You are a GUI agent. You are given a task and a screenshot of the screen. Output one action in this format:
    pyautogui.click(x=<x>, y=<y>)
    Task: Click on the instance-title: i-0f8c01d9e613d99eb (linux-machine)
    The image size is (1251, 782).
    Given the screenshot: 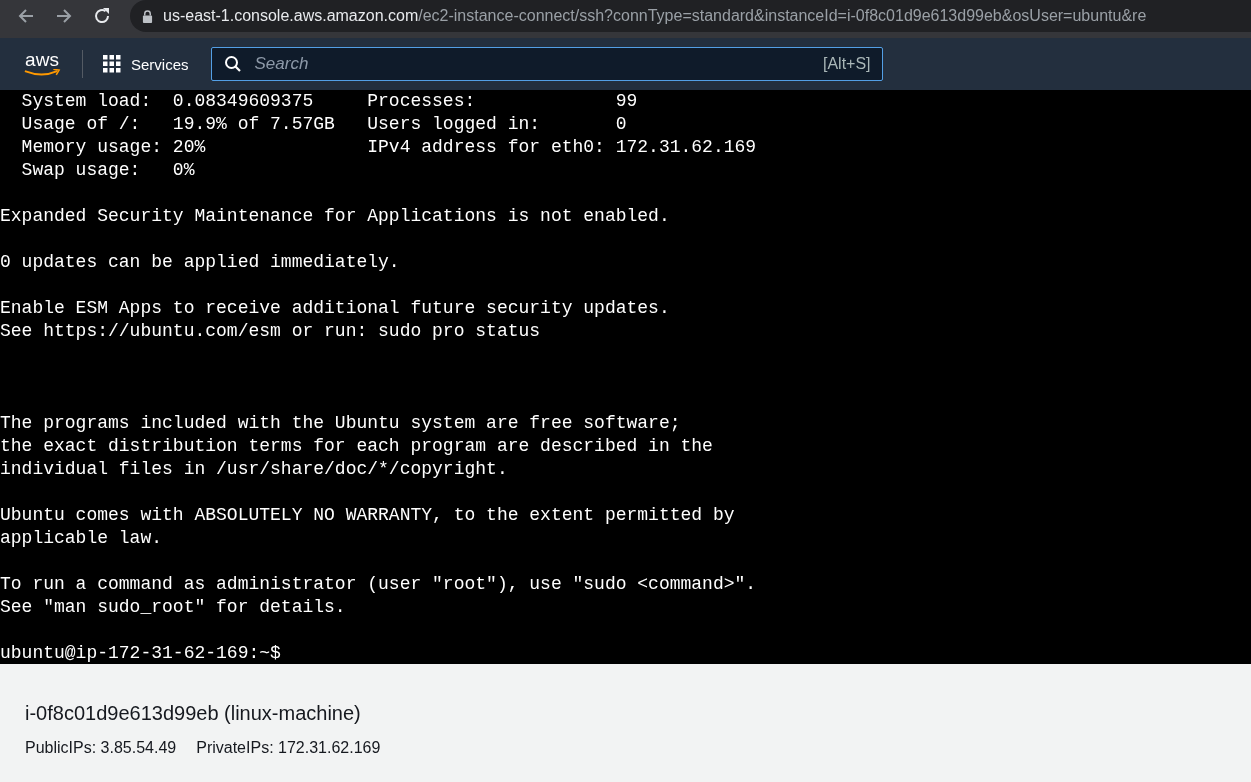 What is the action you would take?
    pyautogui.click(x=193, y=713)
    